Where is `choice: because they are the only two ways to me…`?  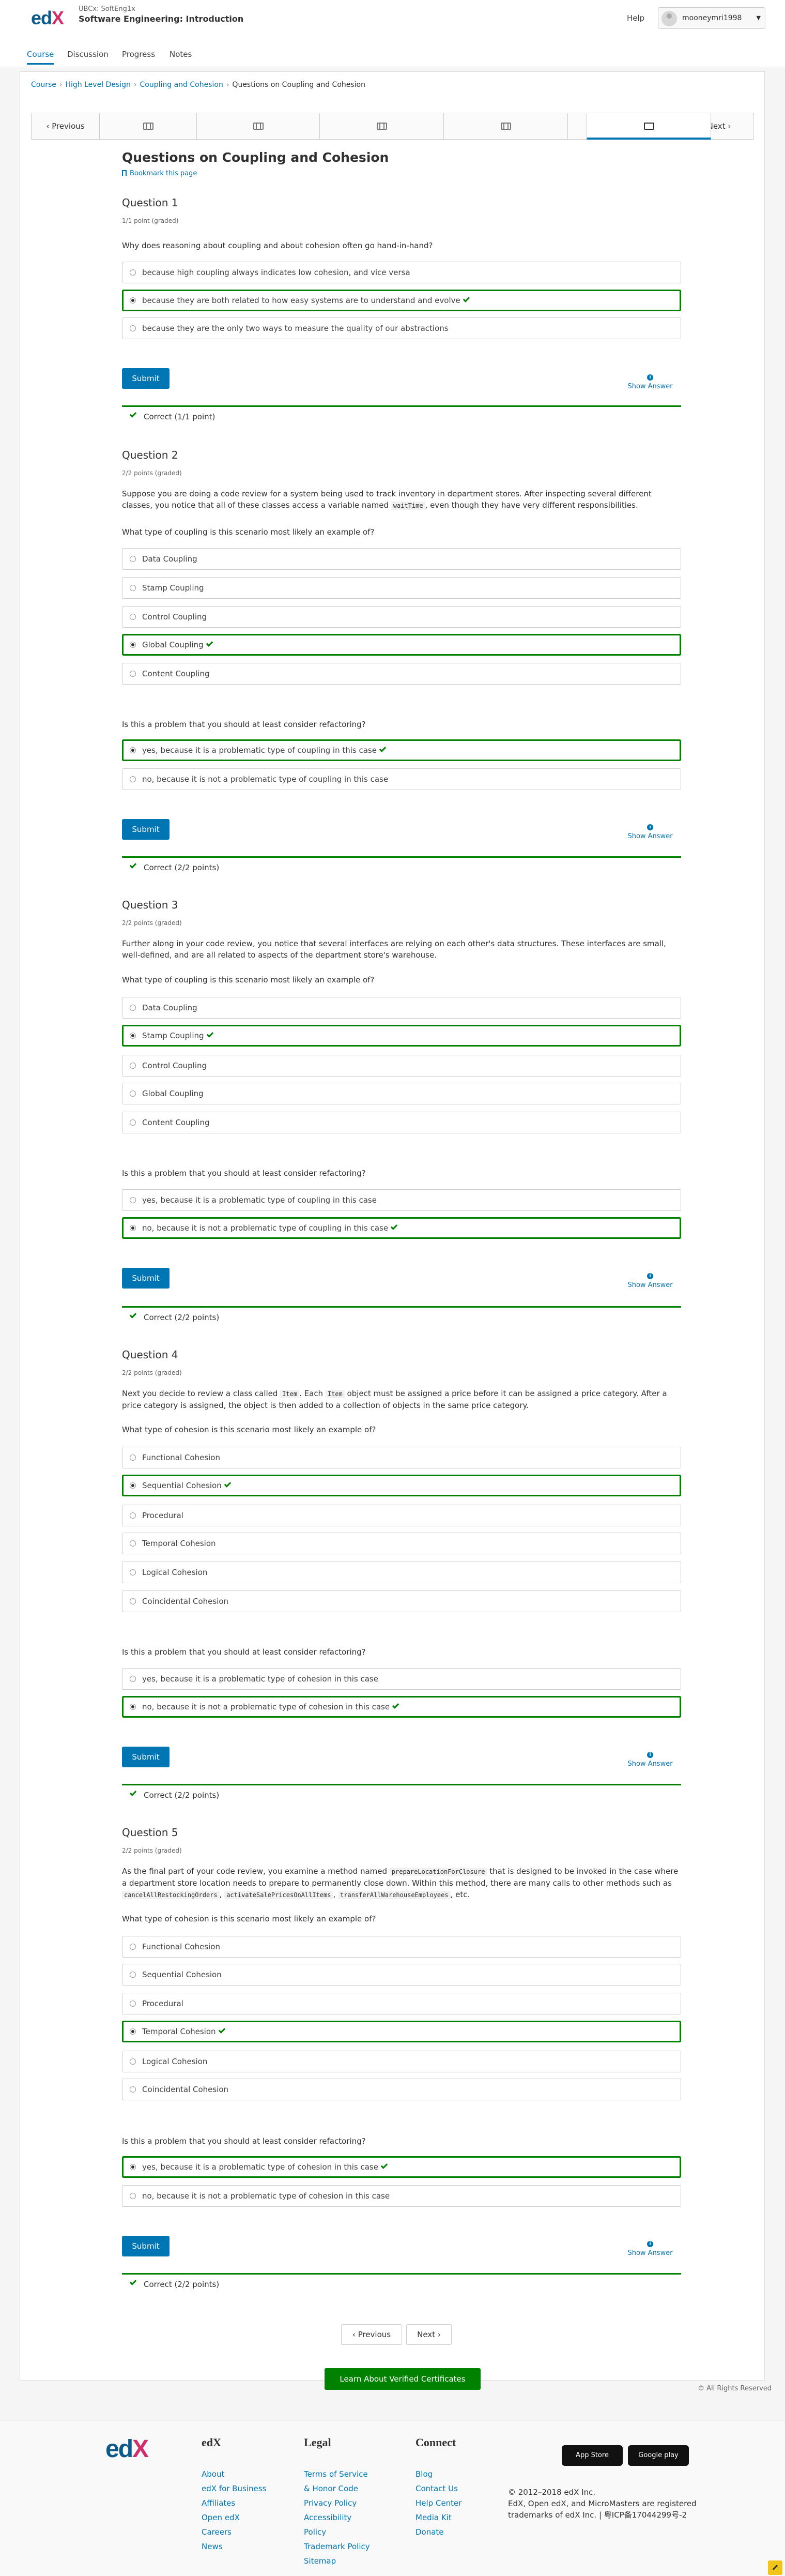 choice: because they are the only two ways to me… is located at coordinates (401, 328).